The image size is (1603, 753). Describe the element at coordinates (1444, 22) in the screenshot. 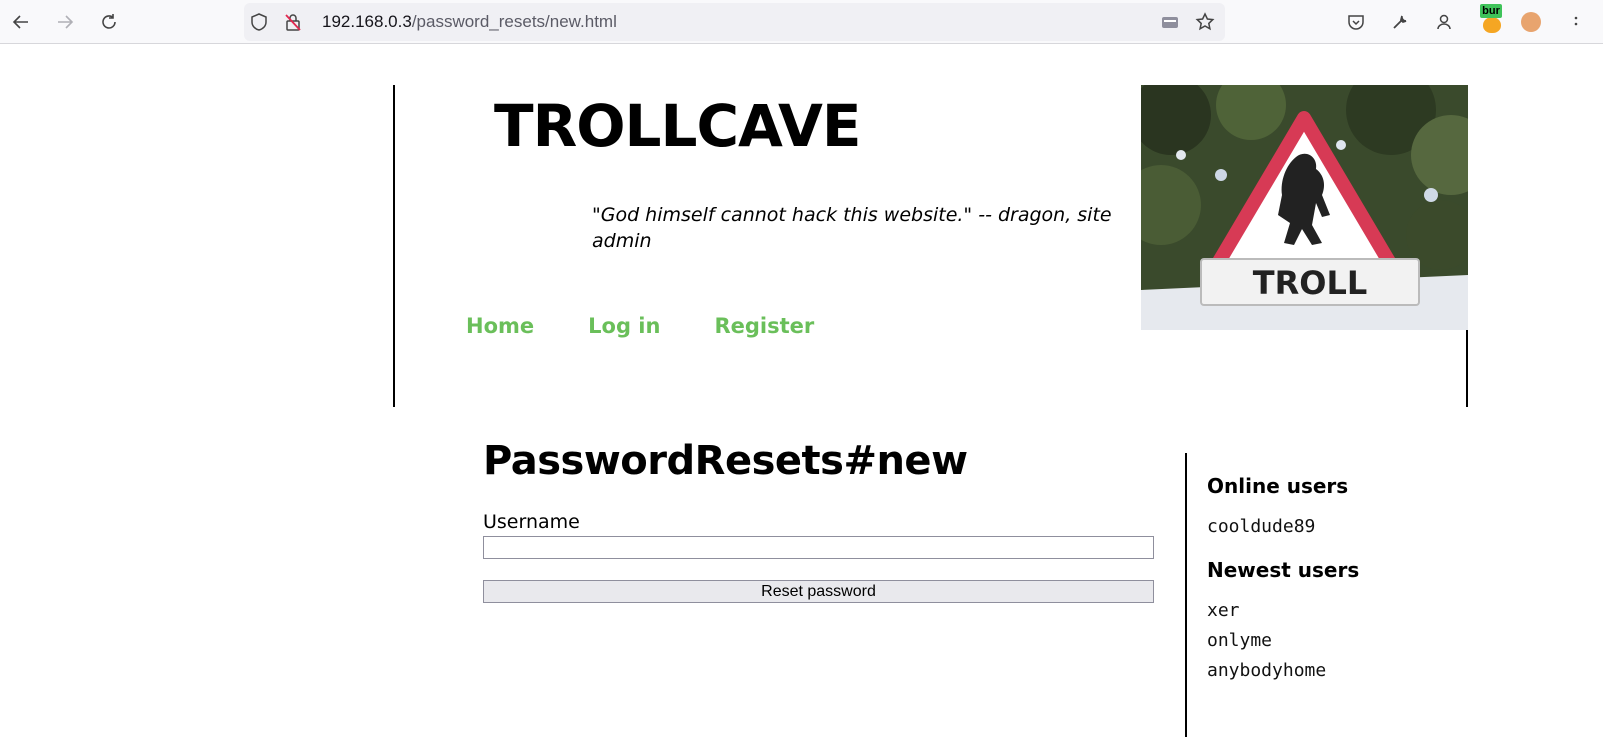

I see `account-icon` at that location.